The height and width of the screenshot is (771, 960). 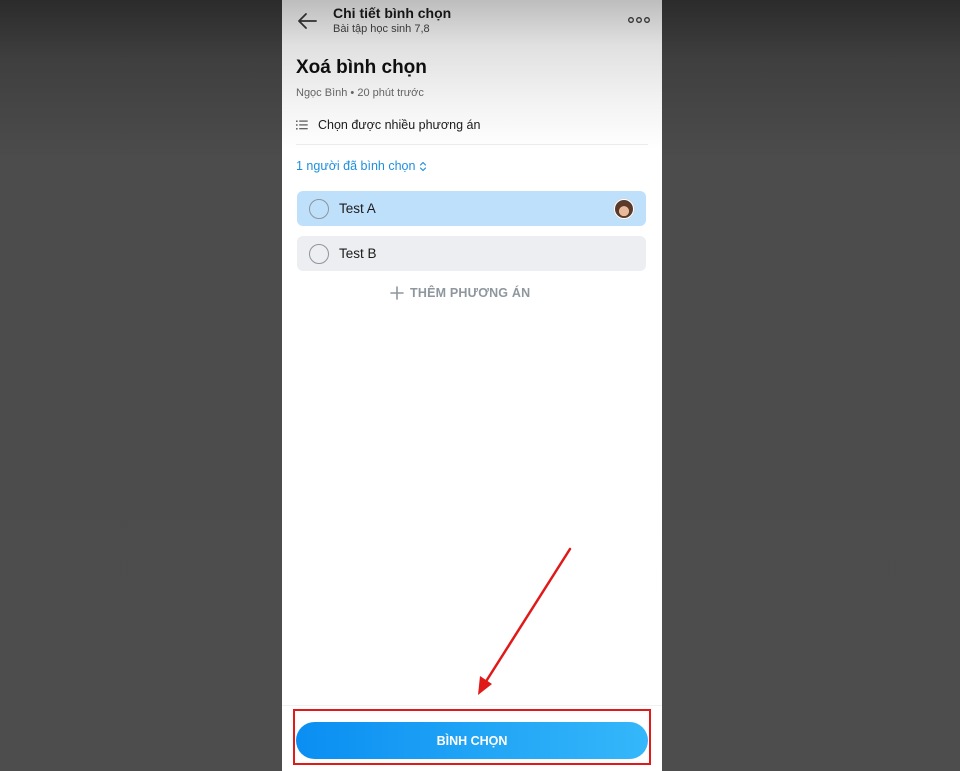 What do you see at coordinates (307, 21) in the screenshot?
I see `arrow-left-icon` at bounding box center [307, 21].